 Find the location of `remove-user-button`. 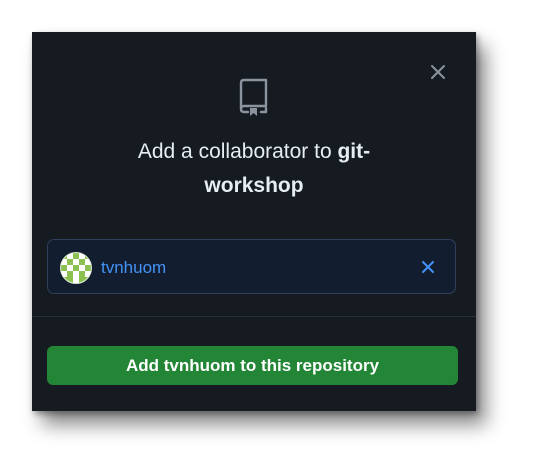

remove-user-button is located at coordinates (428, 267).